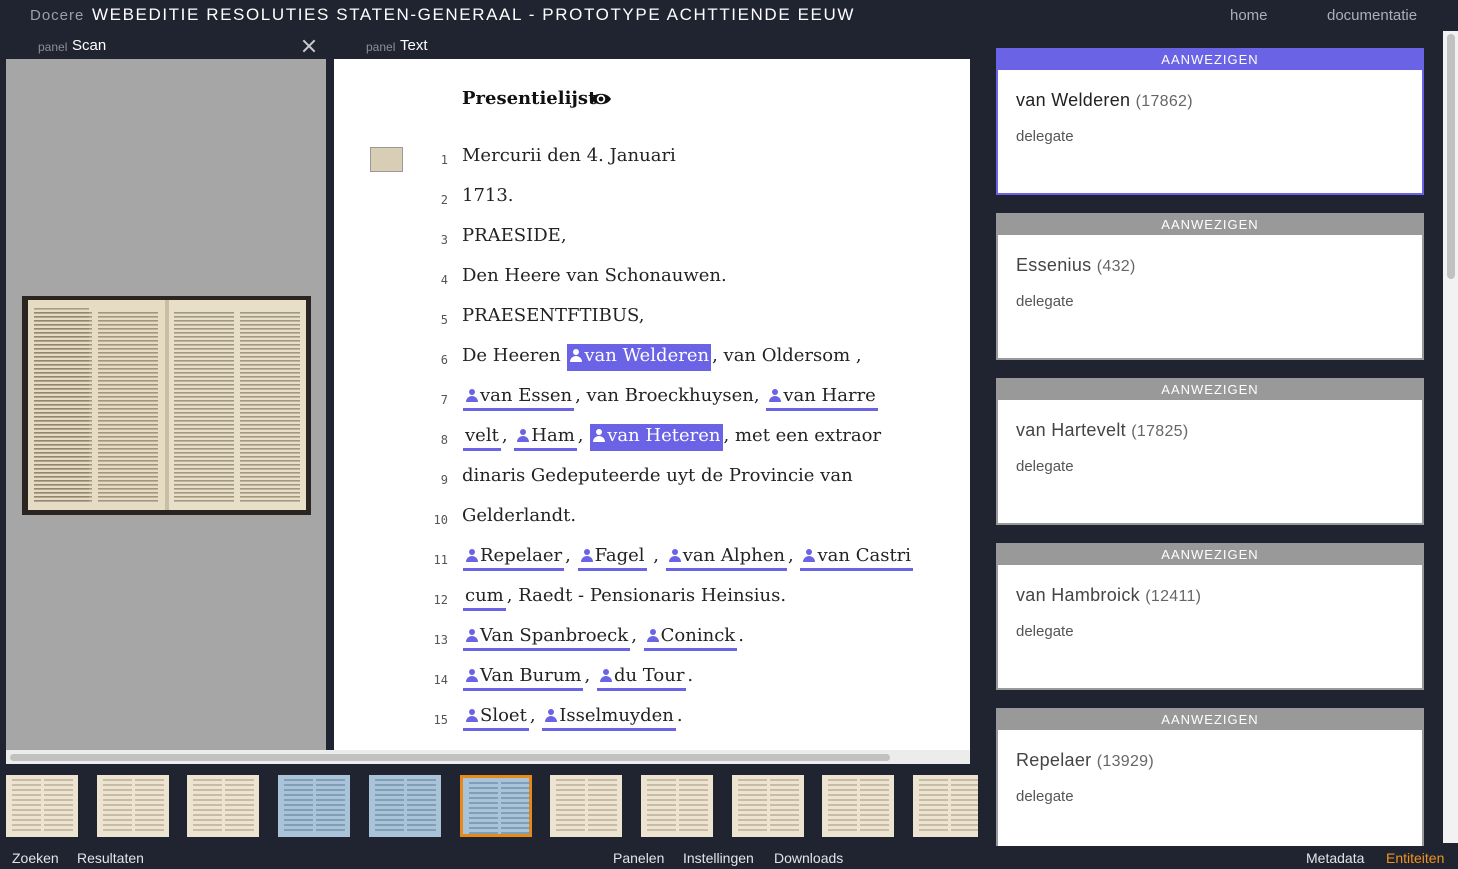 This screenshot has width=1458, height=869. I want to click on zoeken-tab: Zoeken, so click(35, 858).